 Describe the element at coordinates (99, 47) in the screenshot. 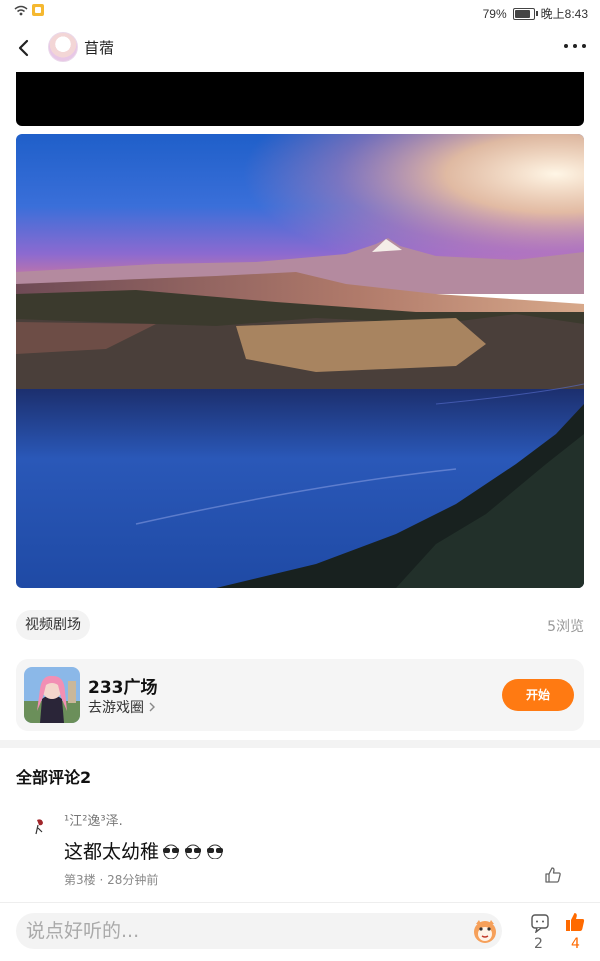

I see `author-name: 苜蓿` at that location.